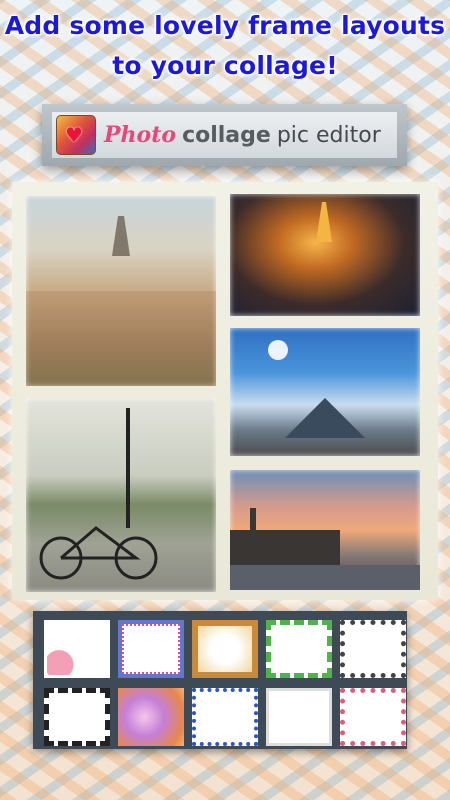 The height and width of the screenshot is (800, 450). Describe the element at coordinates (325, 549) in the screenshot. I see `conciergerie-illustration` at that location.